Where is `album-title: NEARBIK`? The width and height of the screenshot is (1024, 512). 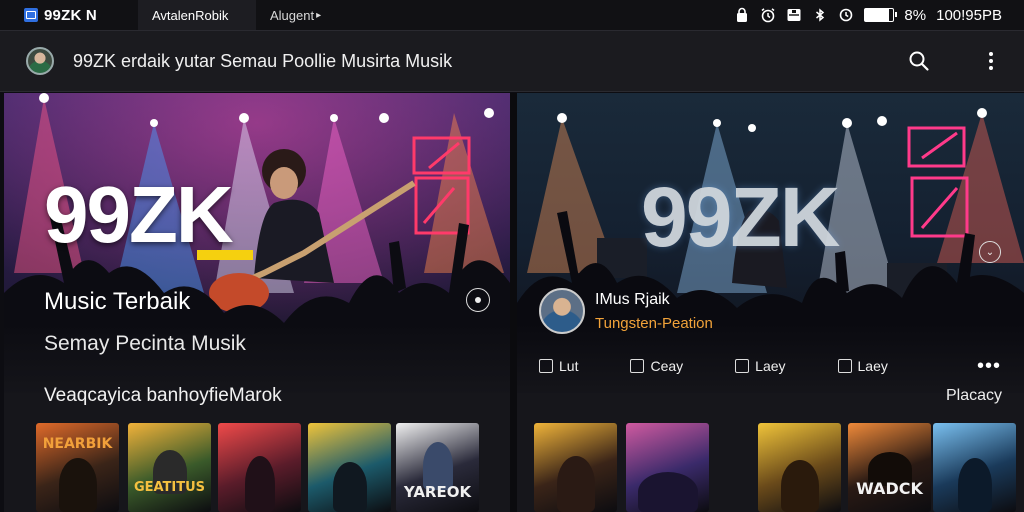 album-title: NEARBIK is located at coordinates (77, 444).